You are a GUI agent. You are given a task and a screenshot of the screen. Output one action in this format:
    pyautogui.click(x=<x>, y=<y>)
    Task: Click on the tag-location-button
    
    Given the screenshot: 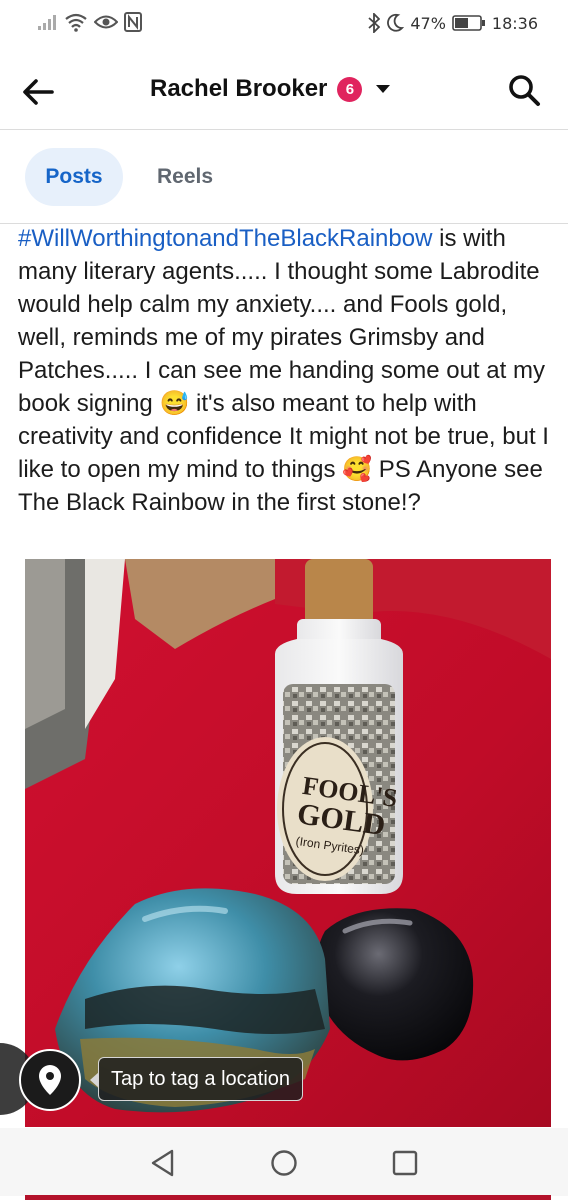 What is the action you would take?
    pyautogui.click(x=50, y=1080)
    